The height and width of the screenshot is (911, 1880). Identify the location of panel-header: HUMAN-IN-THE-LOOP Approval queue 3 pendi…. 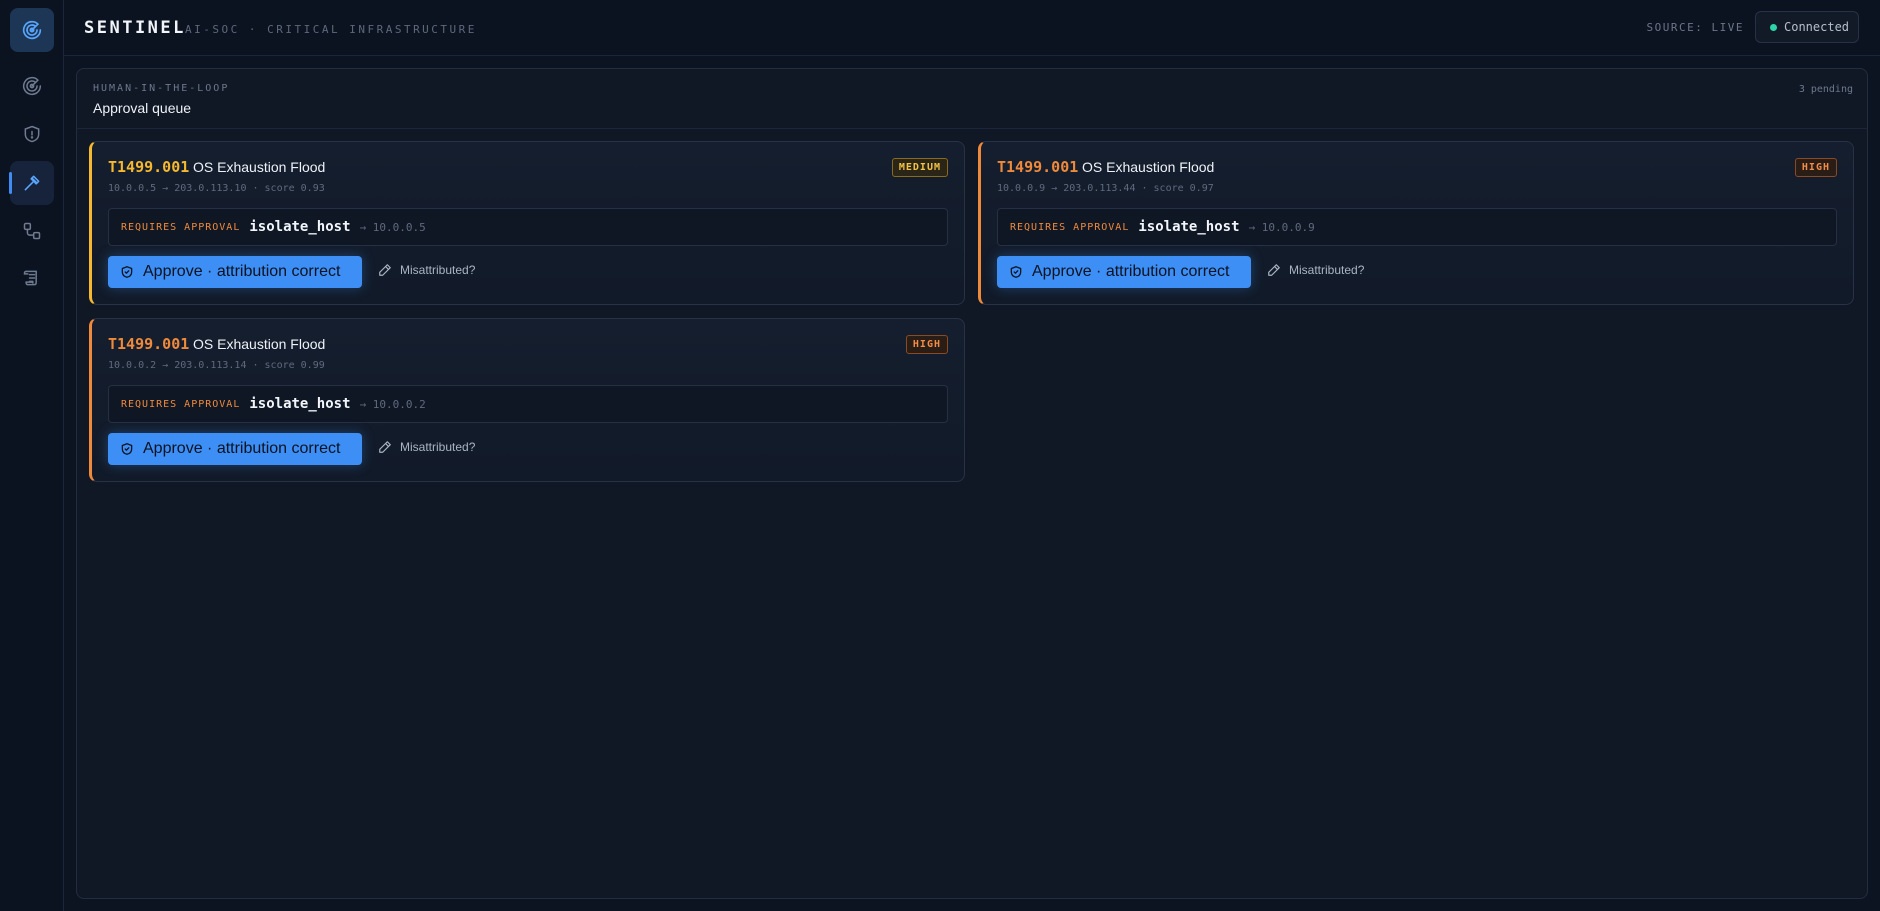
(972, 99).